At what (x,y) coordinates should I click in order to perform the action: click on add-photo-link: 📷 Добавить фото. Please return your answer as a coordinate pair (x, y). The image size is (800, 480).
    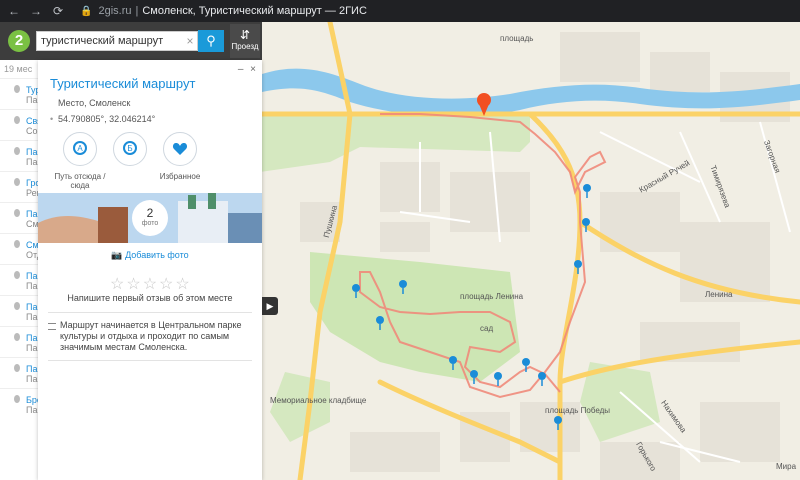
    Looking at the image, I should click on (150, 255).